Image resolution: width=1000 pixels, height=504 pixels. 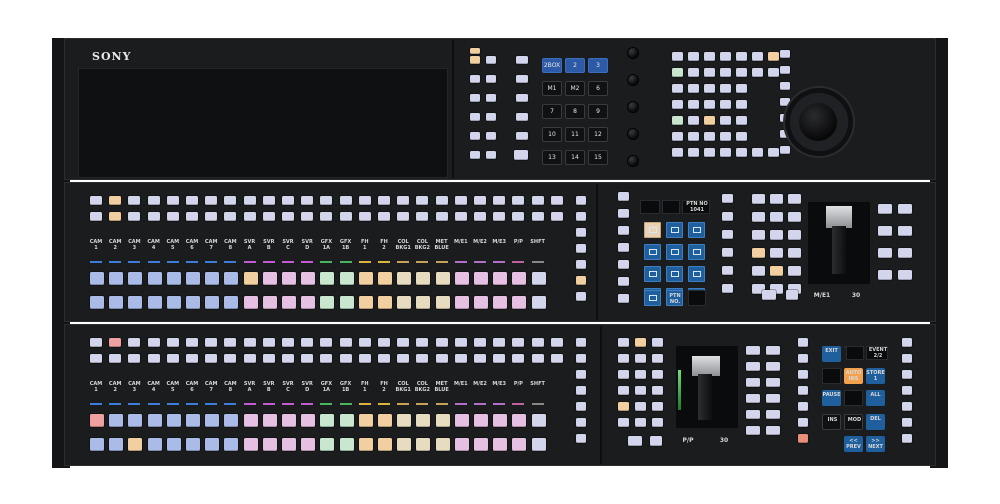 I want to click on numpad-key: 15, so click(x=598, y=157).